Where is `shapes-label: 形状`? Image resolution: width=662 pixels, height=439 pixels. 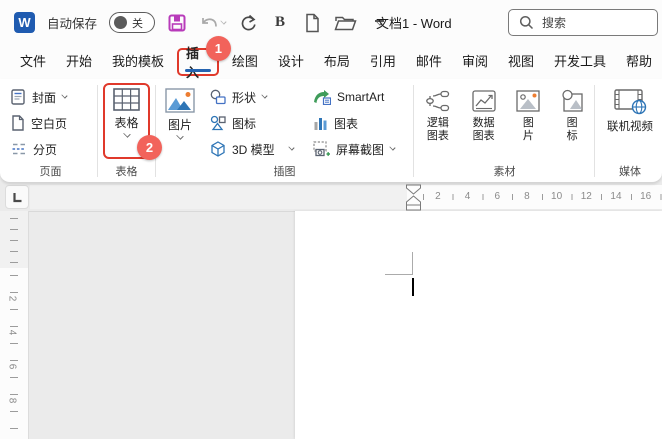
shapes-label: 形状 is located at coordinates (244, 97).